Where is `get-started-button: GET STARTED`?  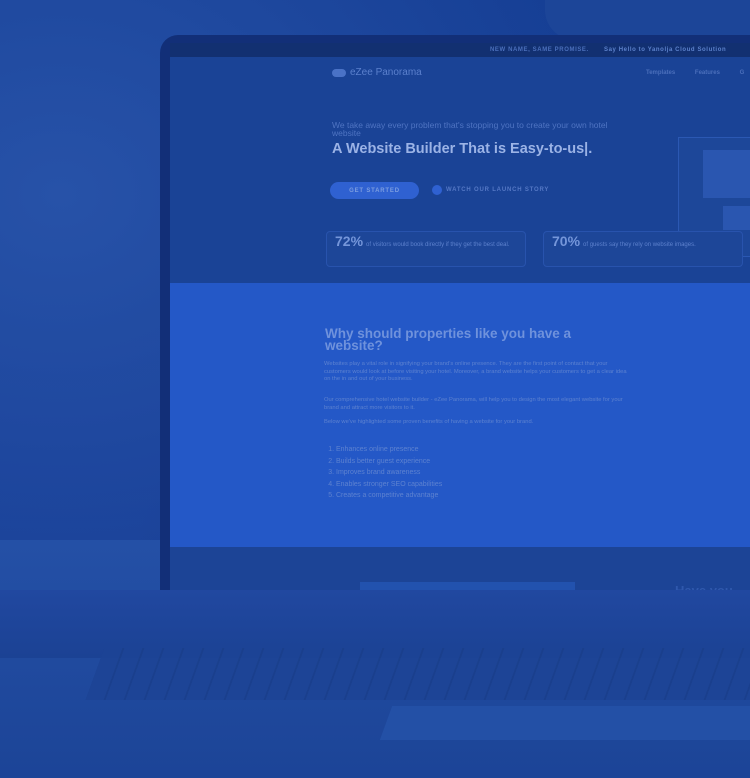
get-started-button: GET STARTED is located at coordinates (374, 190).